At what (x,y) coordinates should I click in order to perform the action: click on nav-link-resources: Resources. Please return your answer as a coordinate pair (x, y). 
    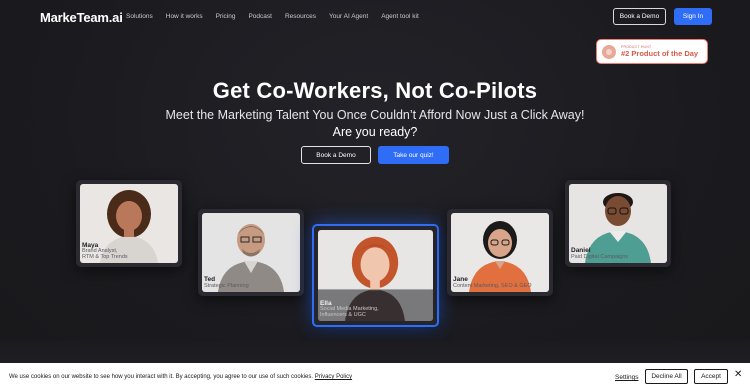
    Looking at the image, I should click on (300, 16).